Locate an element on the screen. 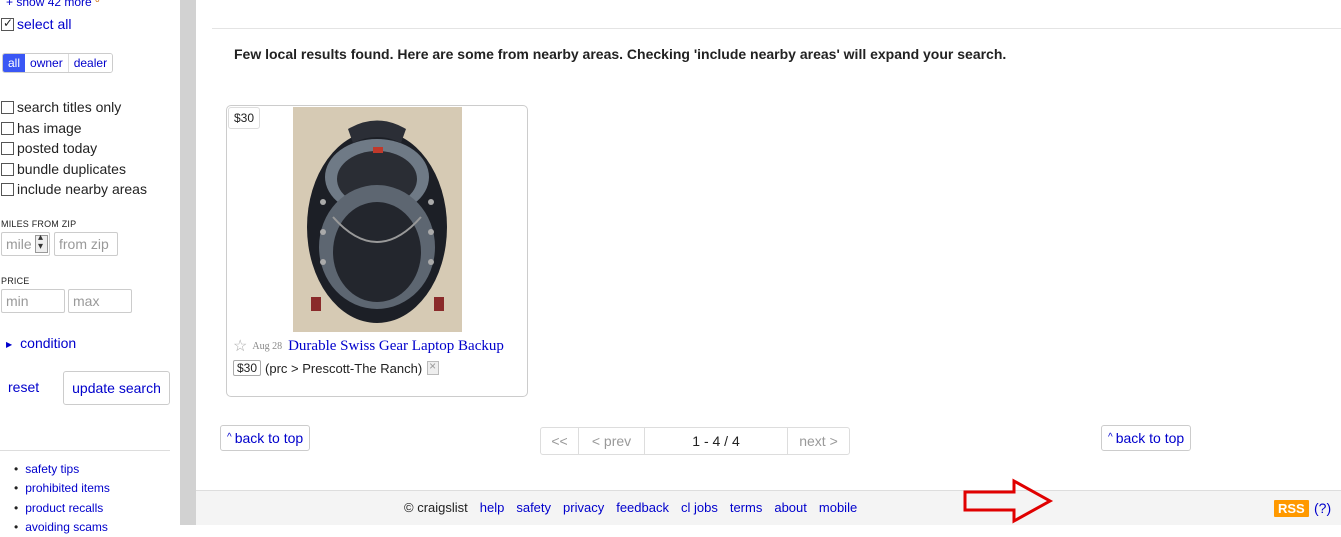 This screenshot has width=1341, height=537. favorite-star-icon: ☆ is located at coordinates (240, 346).